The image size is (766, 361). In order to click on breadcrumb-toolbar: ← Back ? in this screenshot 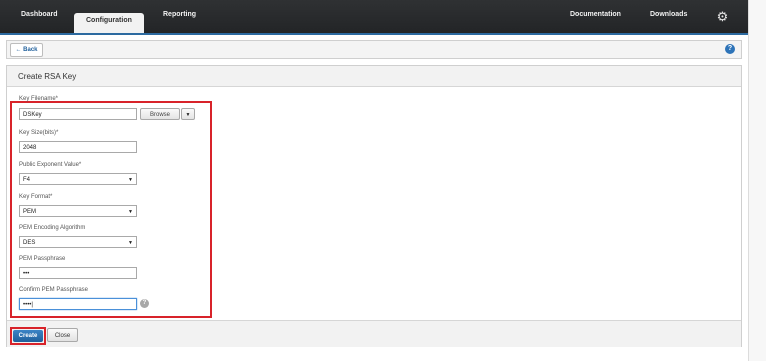, I will do `click(374, 49)`.